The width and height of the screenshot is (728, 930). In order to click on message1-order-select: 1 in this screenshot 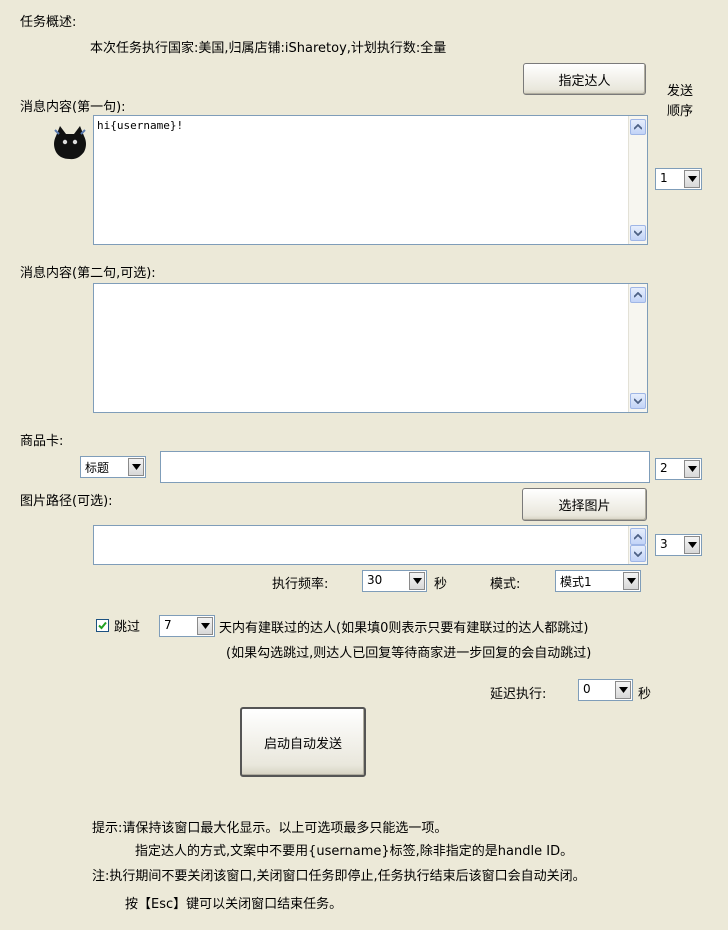, I will do `click(678, 179)`.